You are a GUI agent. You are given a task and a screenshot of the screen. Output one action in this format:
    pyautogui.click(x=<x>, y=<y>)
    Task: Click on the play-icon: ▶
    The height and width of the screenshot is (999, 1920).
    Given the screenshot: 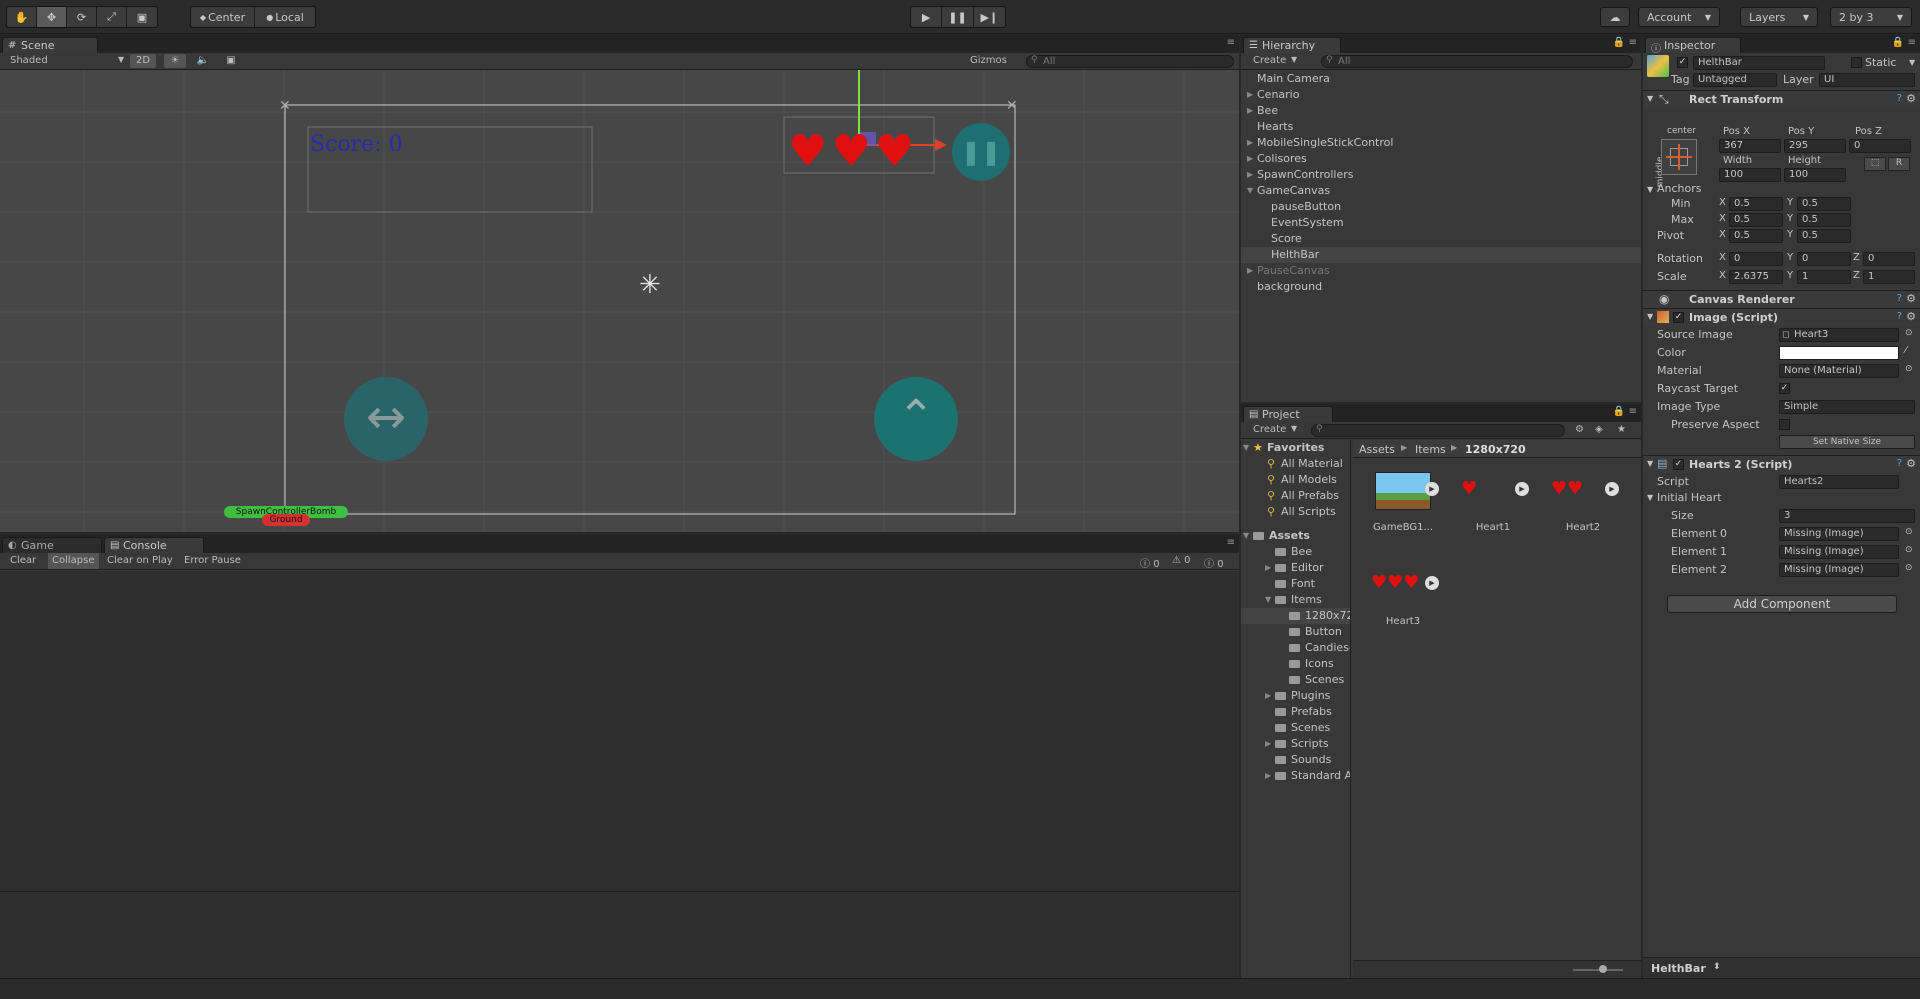 What is the action you would take?
    pyautogui.click(x=927, y=17)
    